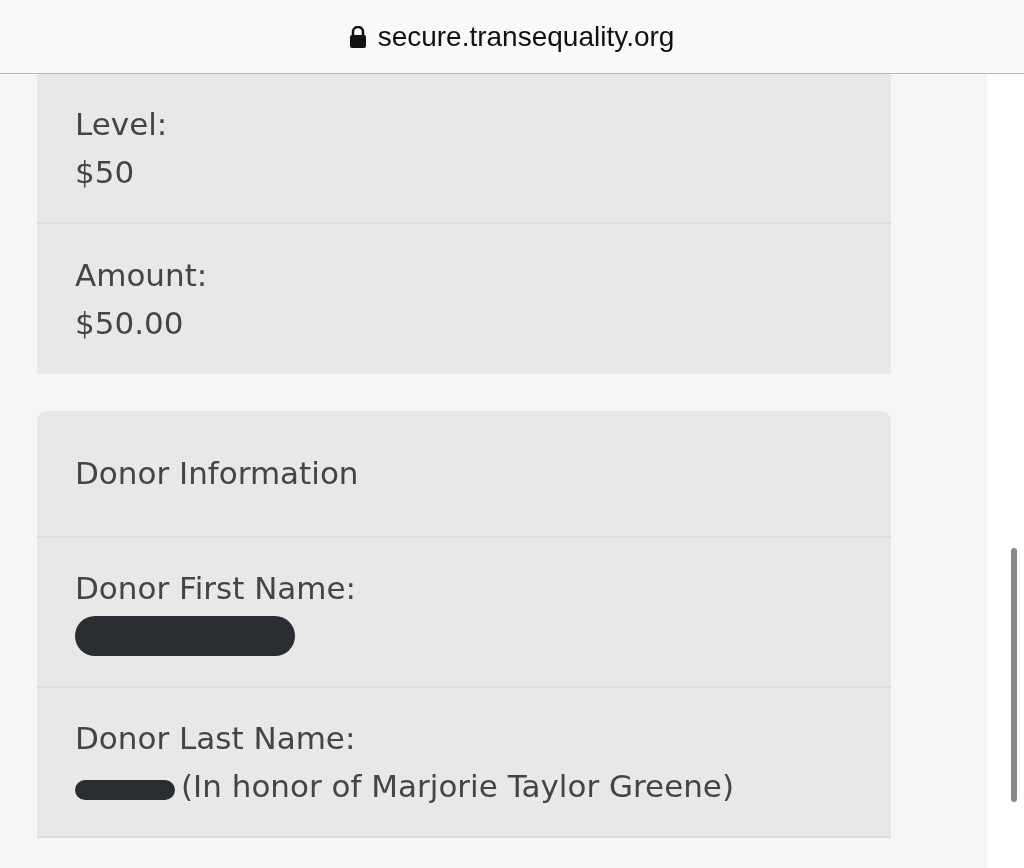 The width and height of the screenshot is (1024, 868). What do you see at coordinates (129, 323) in the screenshot?
I see `field-value: $50.00` at bounding box center [129, 323].